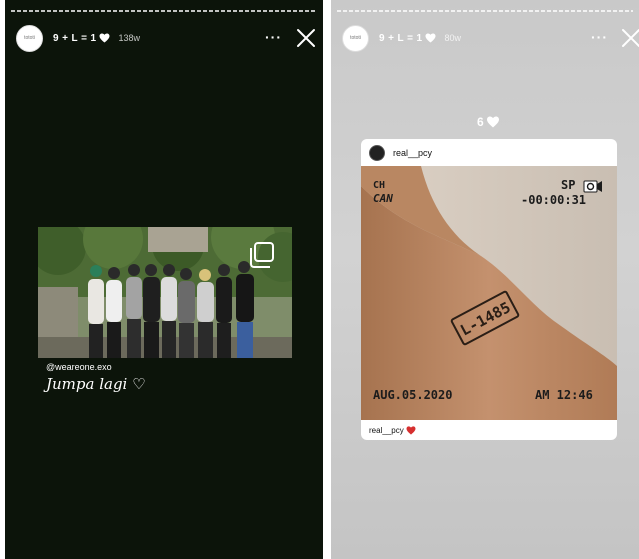 The width and height of the screenshot is (639, 559). What do you see at coordinates (377, 152) in the screenshot?
I see `shared-post-avatar` at bounding box center [377, 152].